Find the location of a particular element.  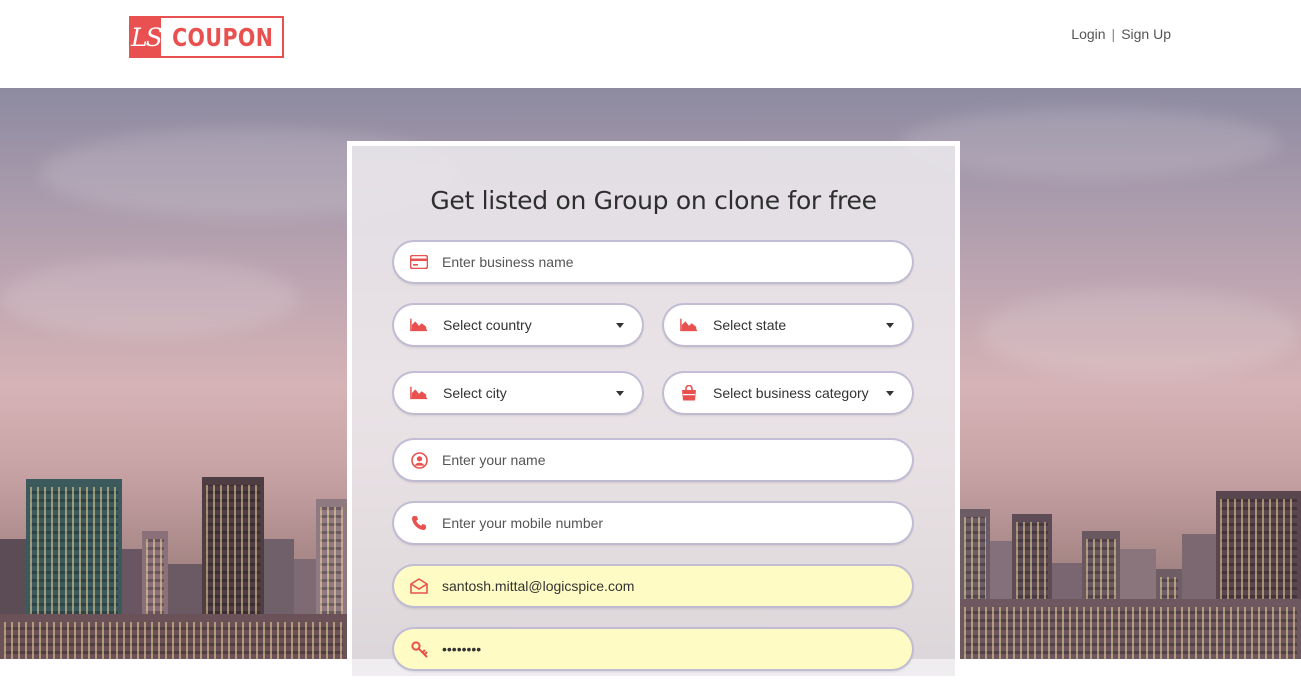

your-name-input is located at coordinates (676, 460).